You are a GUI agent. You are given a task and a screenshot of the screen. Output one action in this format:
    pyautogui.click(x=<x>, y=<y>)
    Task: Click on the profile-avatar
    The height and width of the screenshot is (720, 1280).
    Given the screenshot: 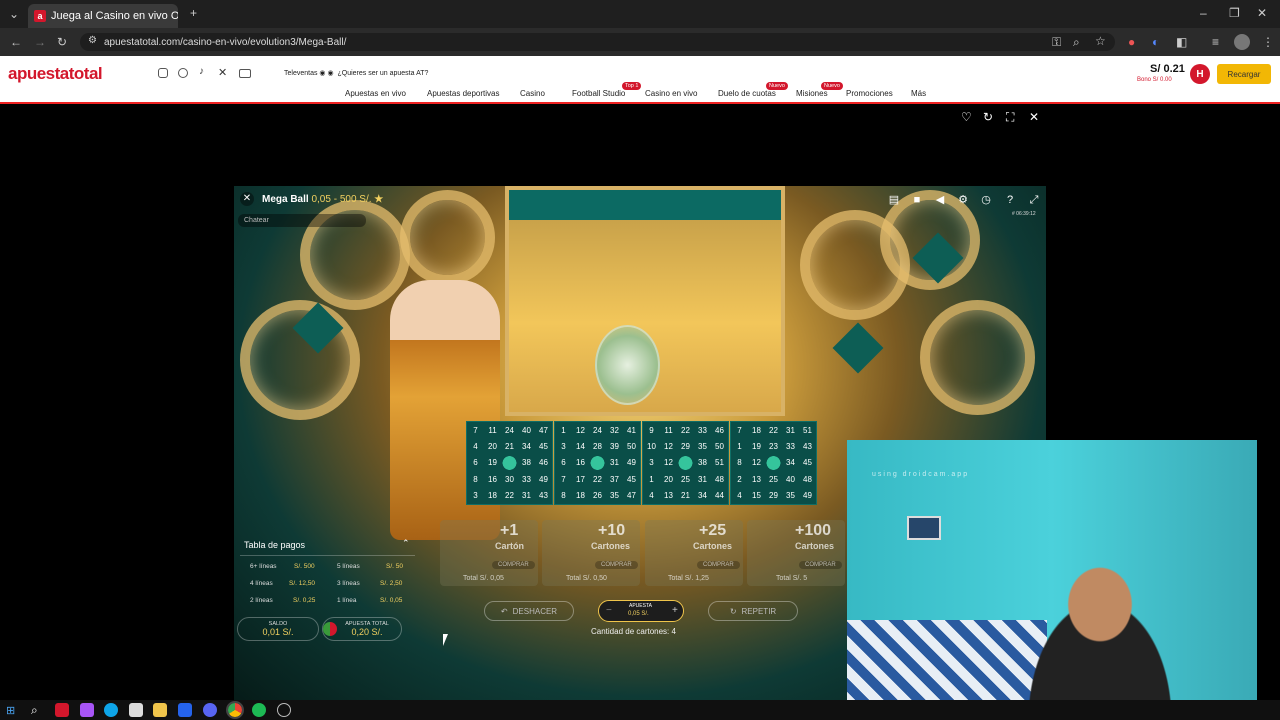 What is the action you would take?
    pyautogui.click(x=1242, y=42)
    